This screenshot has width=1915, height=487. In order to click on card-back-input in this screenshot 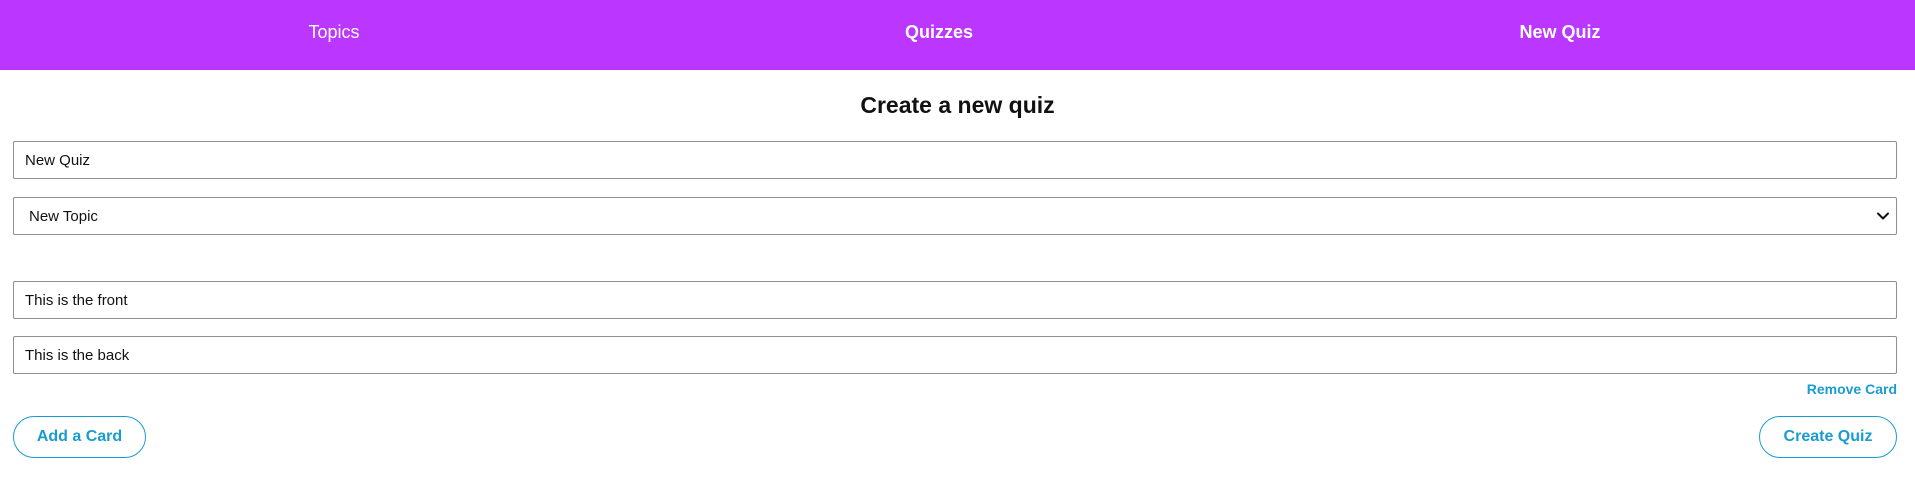, I will do `click(955, 355)`.